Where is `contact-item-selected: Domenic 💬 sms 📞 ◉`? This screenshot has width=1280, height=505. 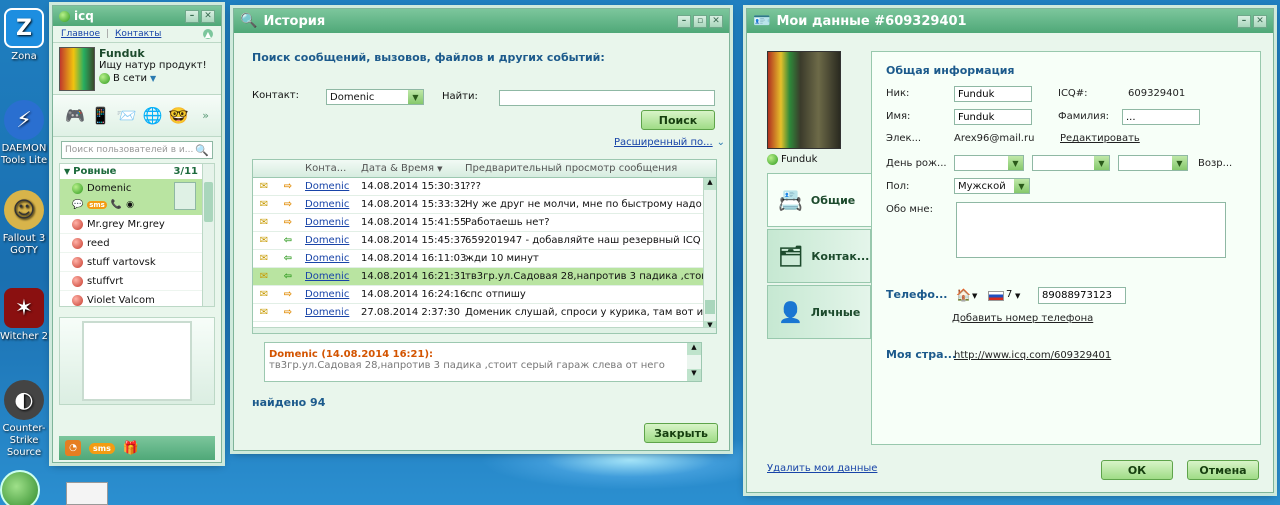 contact-item-selected: Domenic 💬 sms 📞 ◉ is located at coordinates (137, 197).